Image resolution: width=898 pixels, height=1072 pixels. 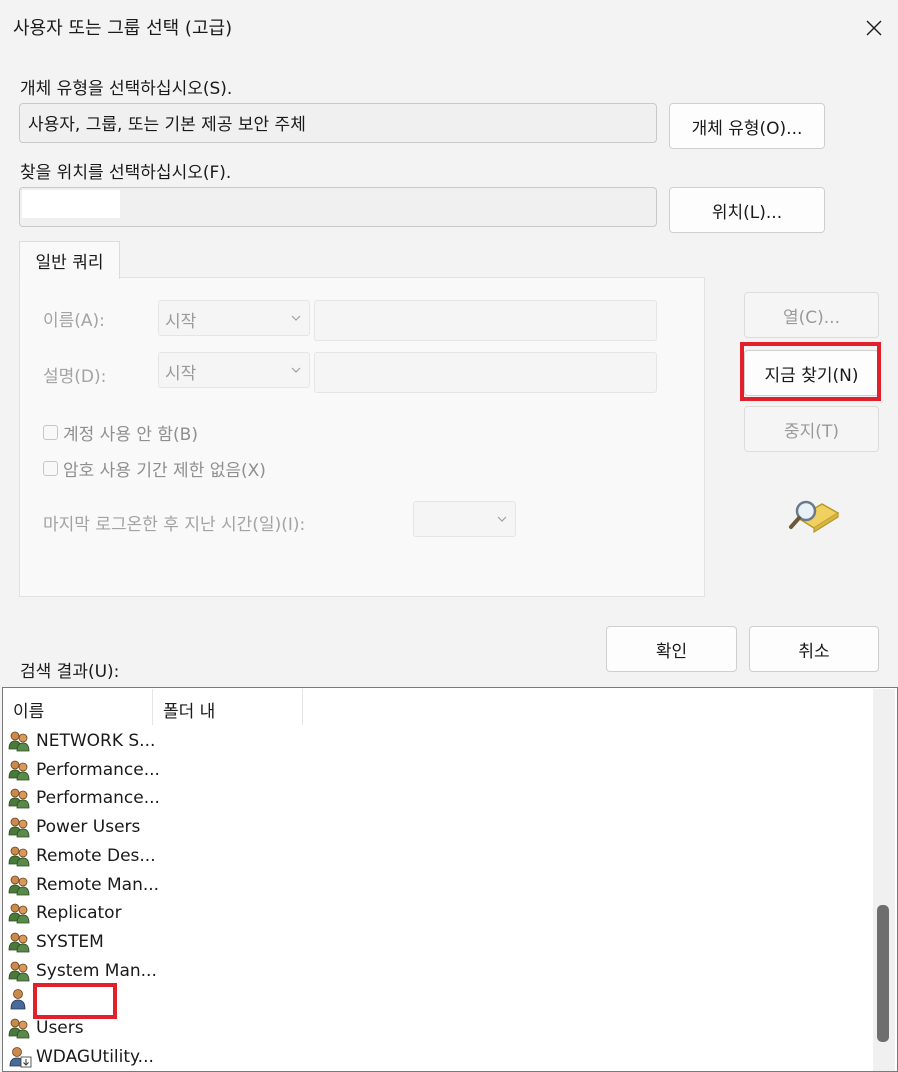 I want to click on non-expiring-password-checkbox, so click(x=50, y=468).